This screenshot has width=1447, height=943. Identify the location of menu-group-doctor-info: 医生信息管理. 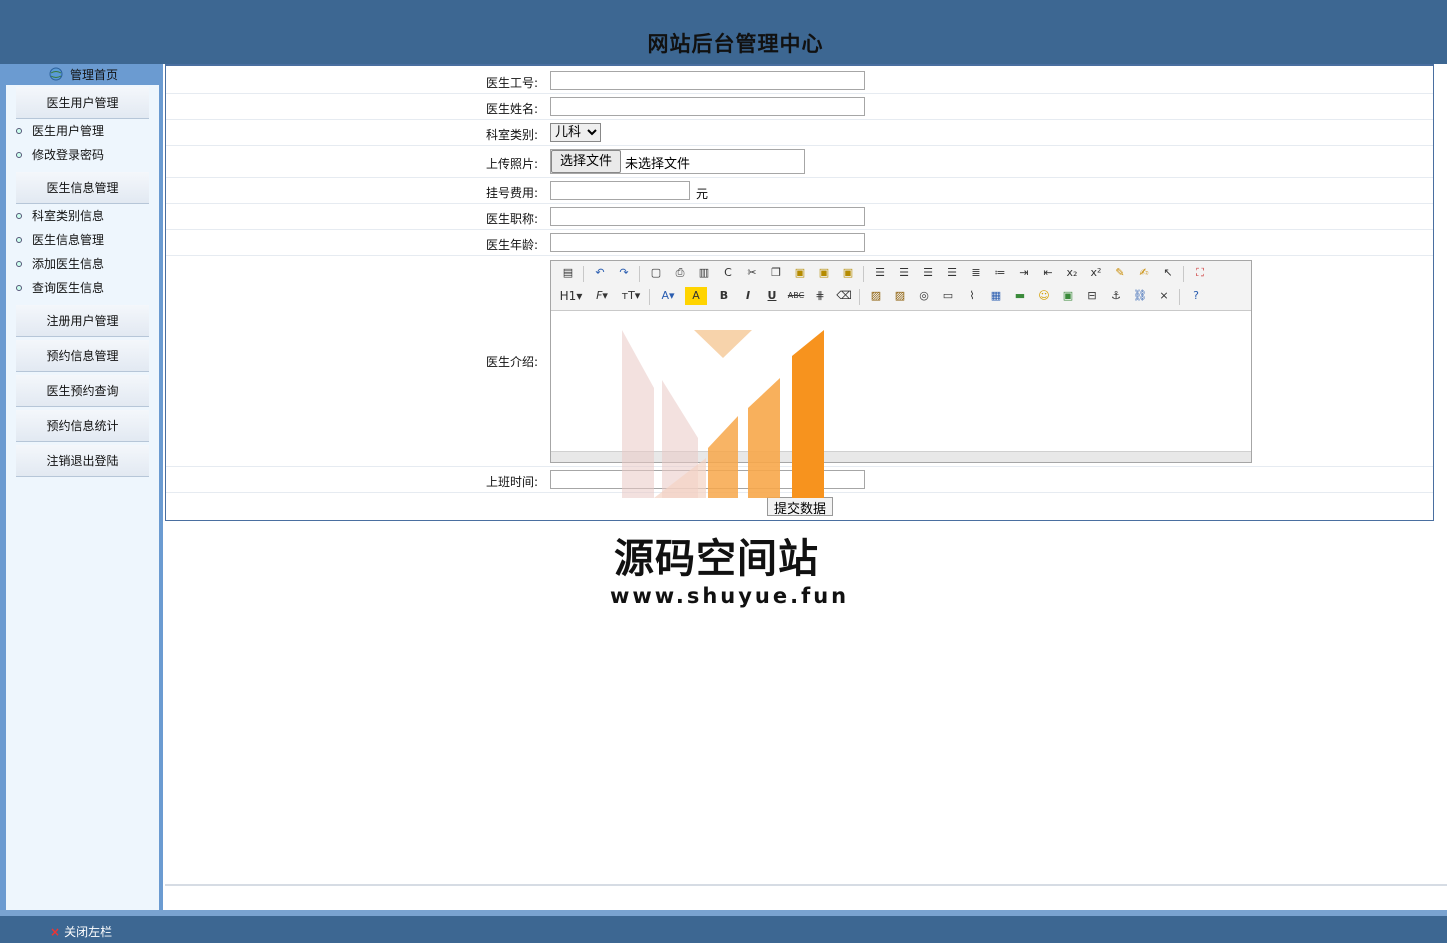
(82, 188).